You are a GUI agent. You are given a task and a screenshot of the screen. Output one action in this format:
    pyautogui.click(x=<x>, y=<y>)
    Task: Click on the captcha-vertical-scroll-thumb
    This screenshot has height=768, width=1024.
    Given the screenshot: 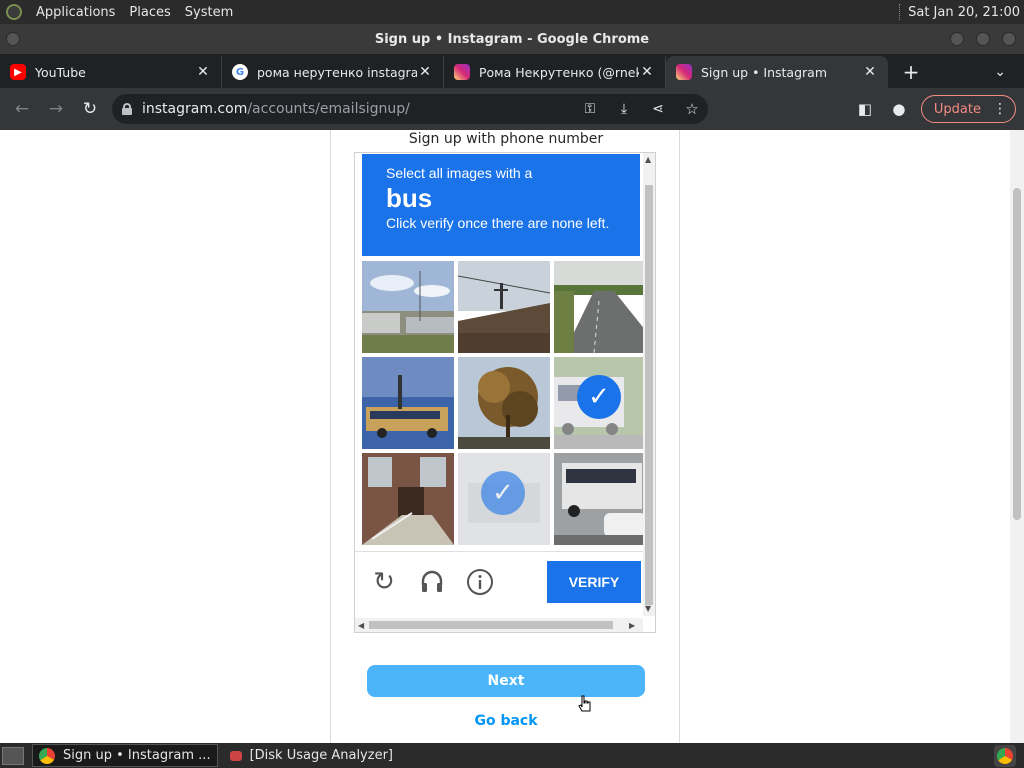 What is the action you would take?
    pyautogui.click(x=649, y=395)
    